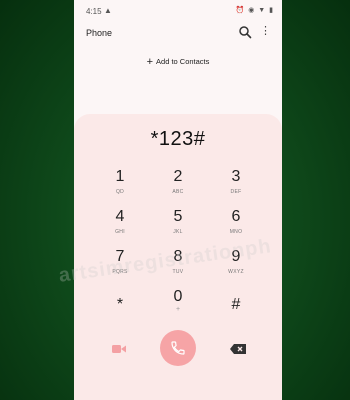  I want to click on key-digit: 1, so click(120, 176).